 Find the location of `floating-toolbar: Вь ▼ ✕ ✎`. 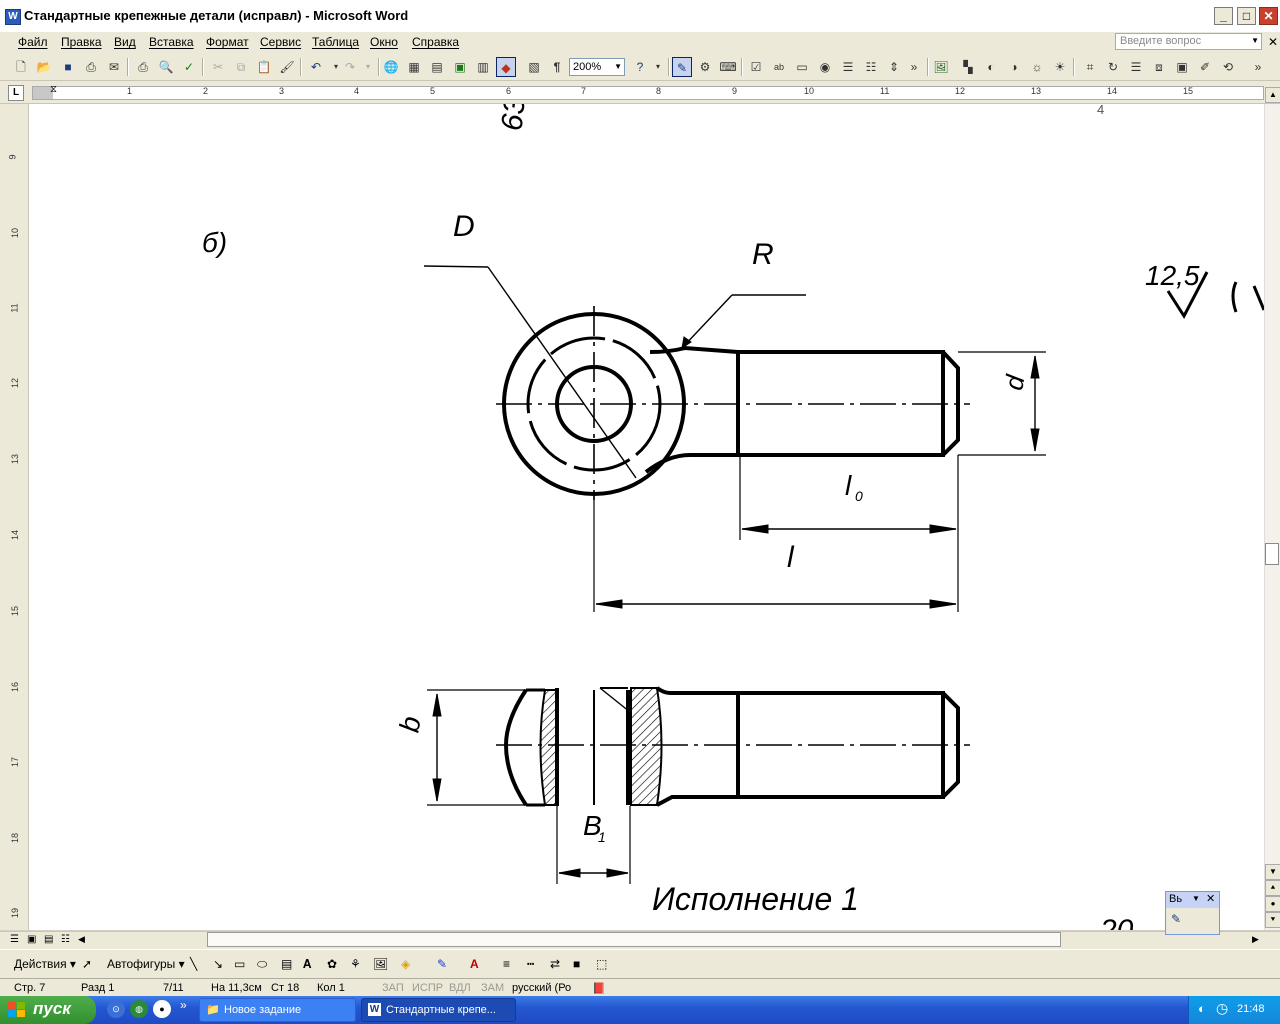

floating-toolbar: Вь ▼ ✕ ✎ is located at coordinates (1192, 913).